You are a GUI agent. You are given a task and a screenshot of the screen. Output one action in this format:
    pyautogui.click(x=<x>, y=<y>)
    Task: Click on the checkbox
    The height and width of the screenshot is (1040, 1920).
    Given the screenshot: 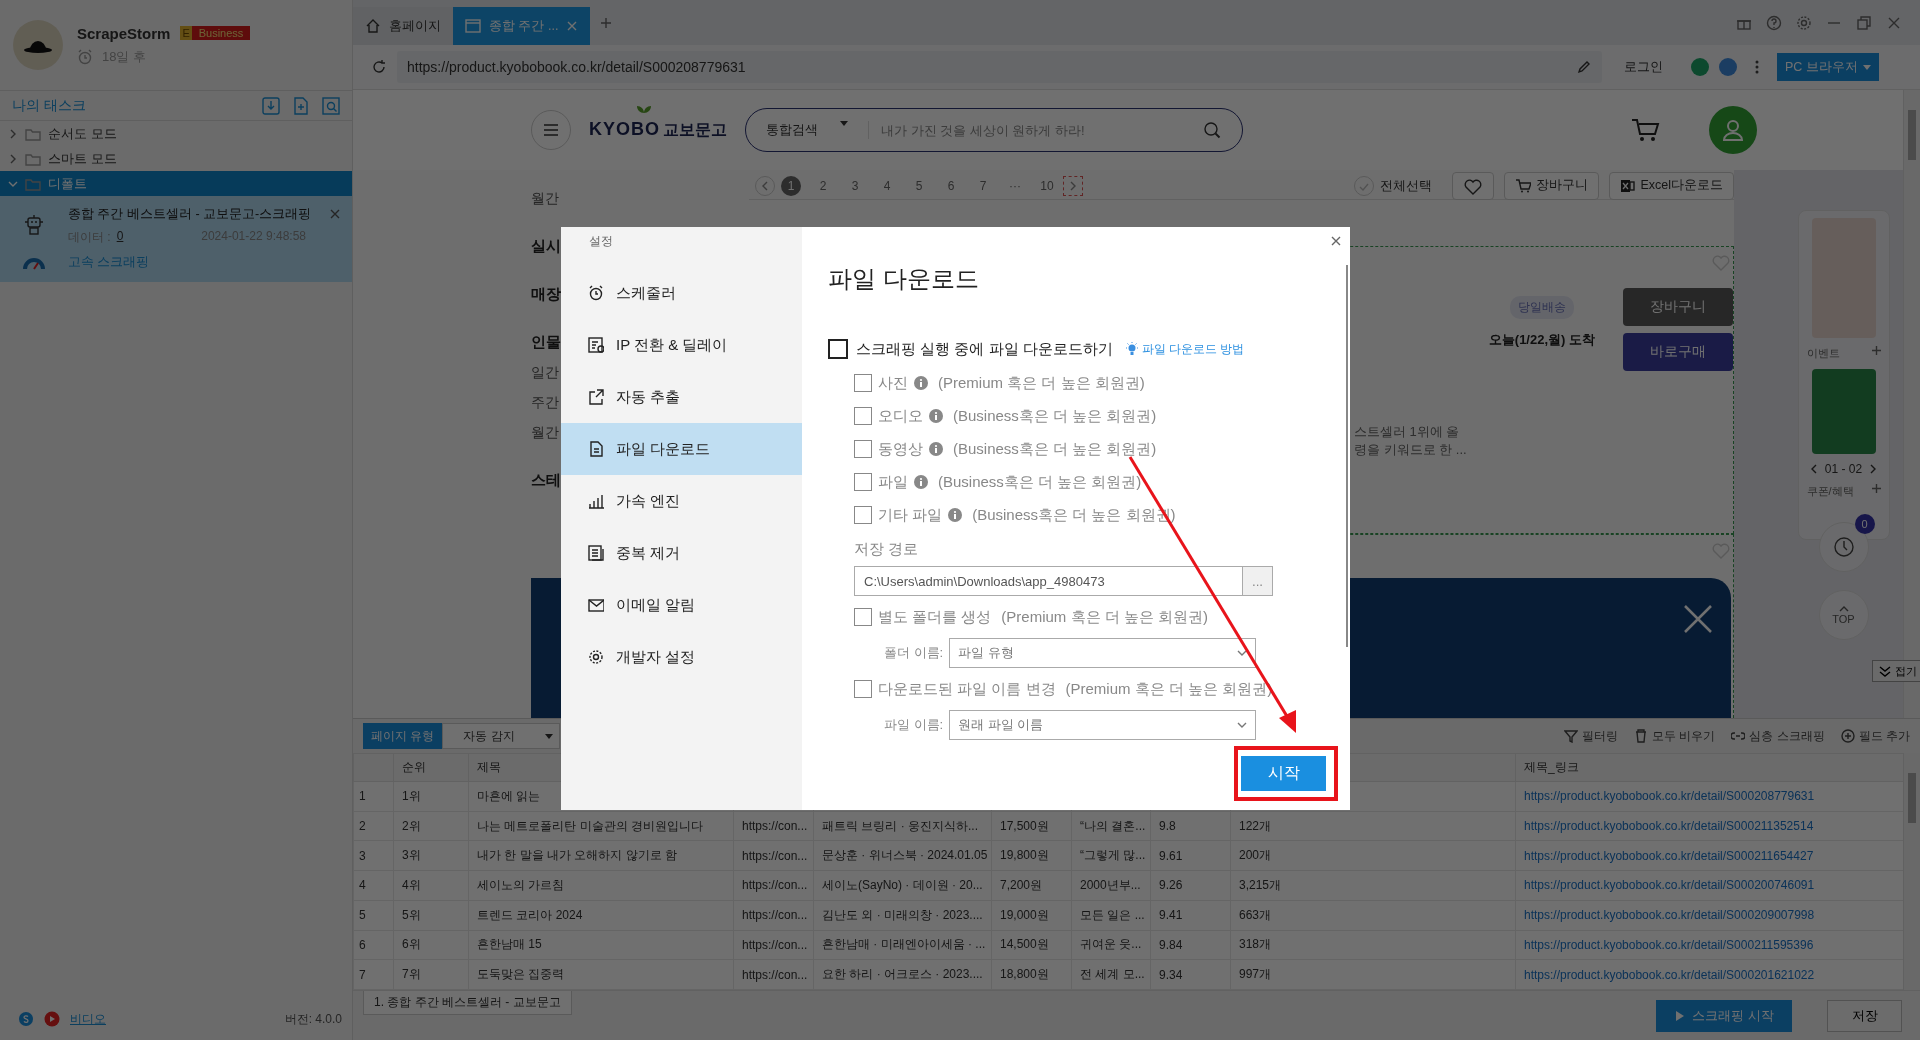 What is the action you would take?
    pyautogui.click(x=838, y=349)
    